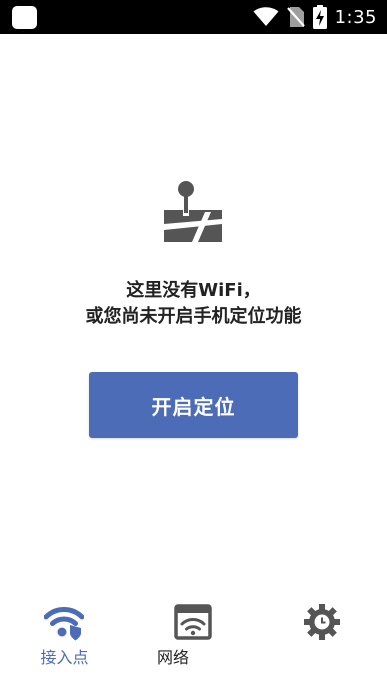  What do you see at coordinates (193, 290) in the screenshot?
I see `empty-state-line-1: 这里没有WiFi，` at bounding box center [193, 290].